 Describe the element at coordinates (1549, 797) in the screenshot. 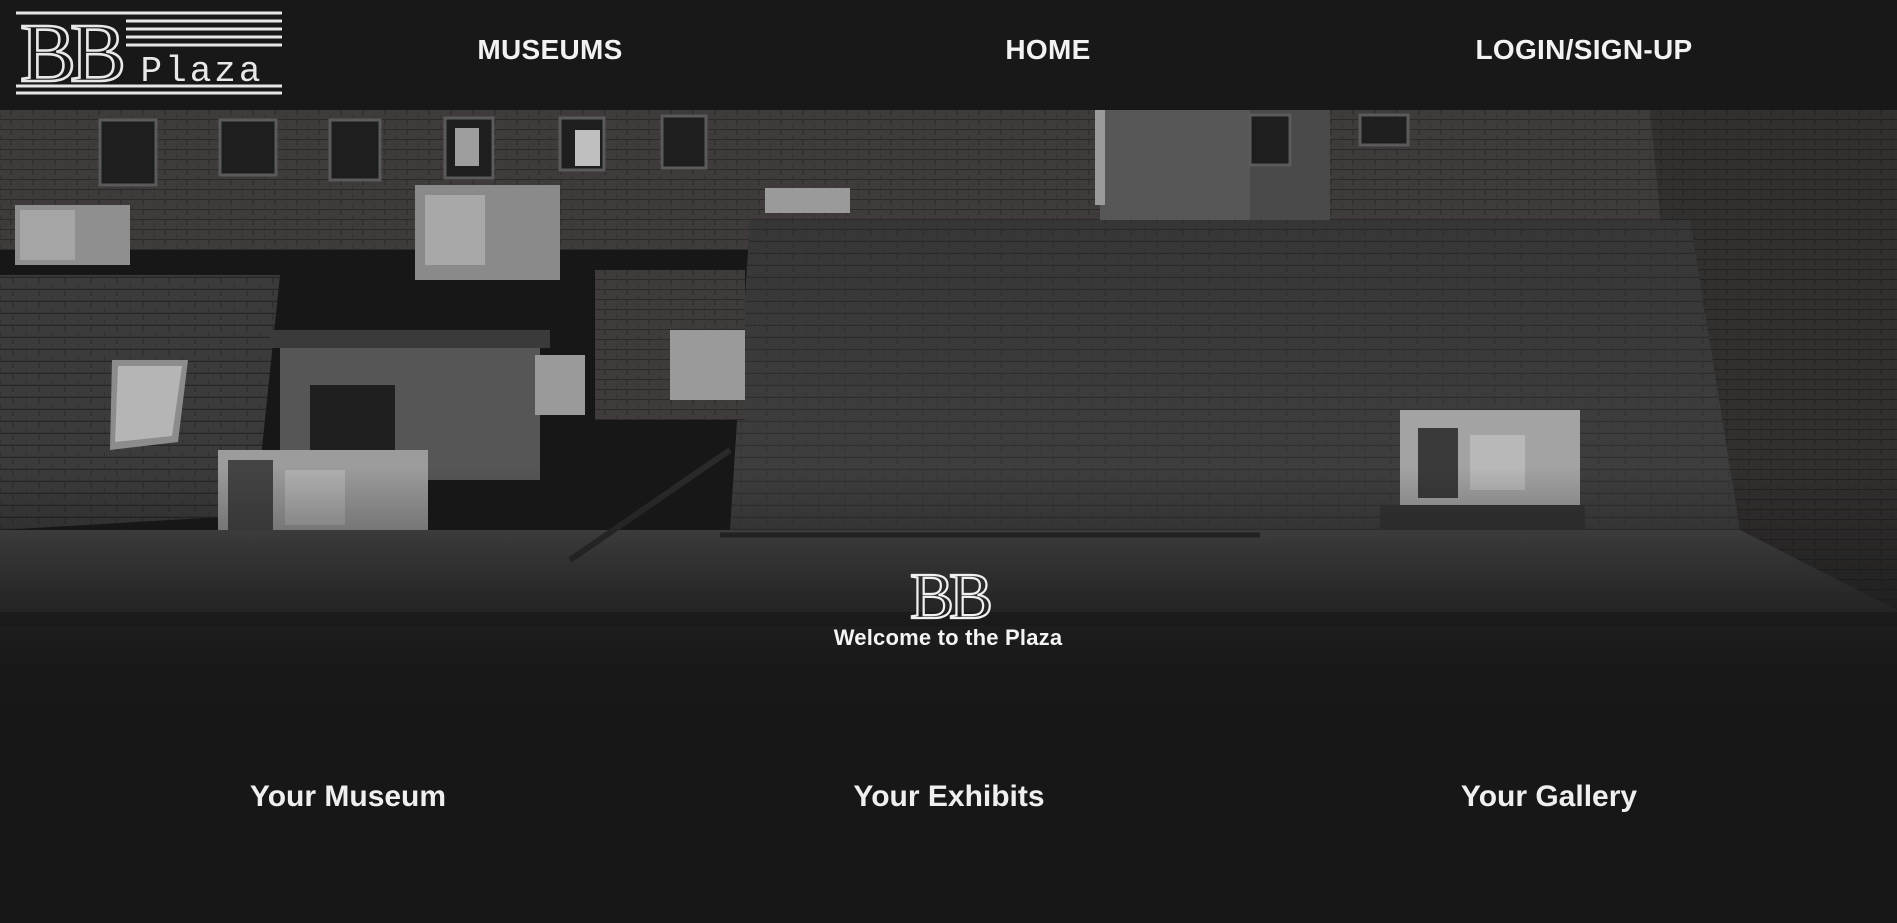

I see `your-gallery-heading: Your Gallery` at that location.